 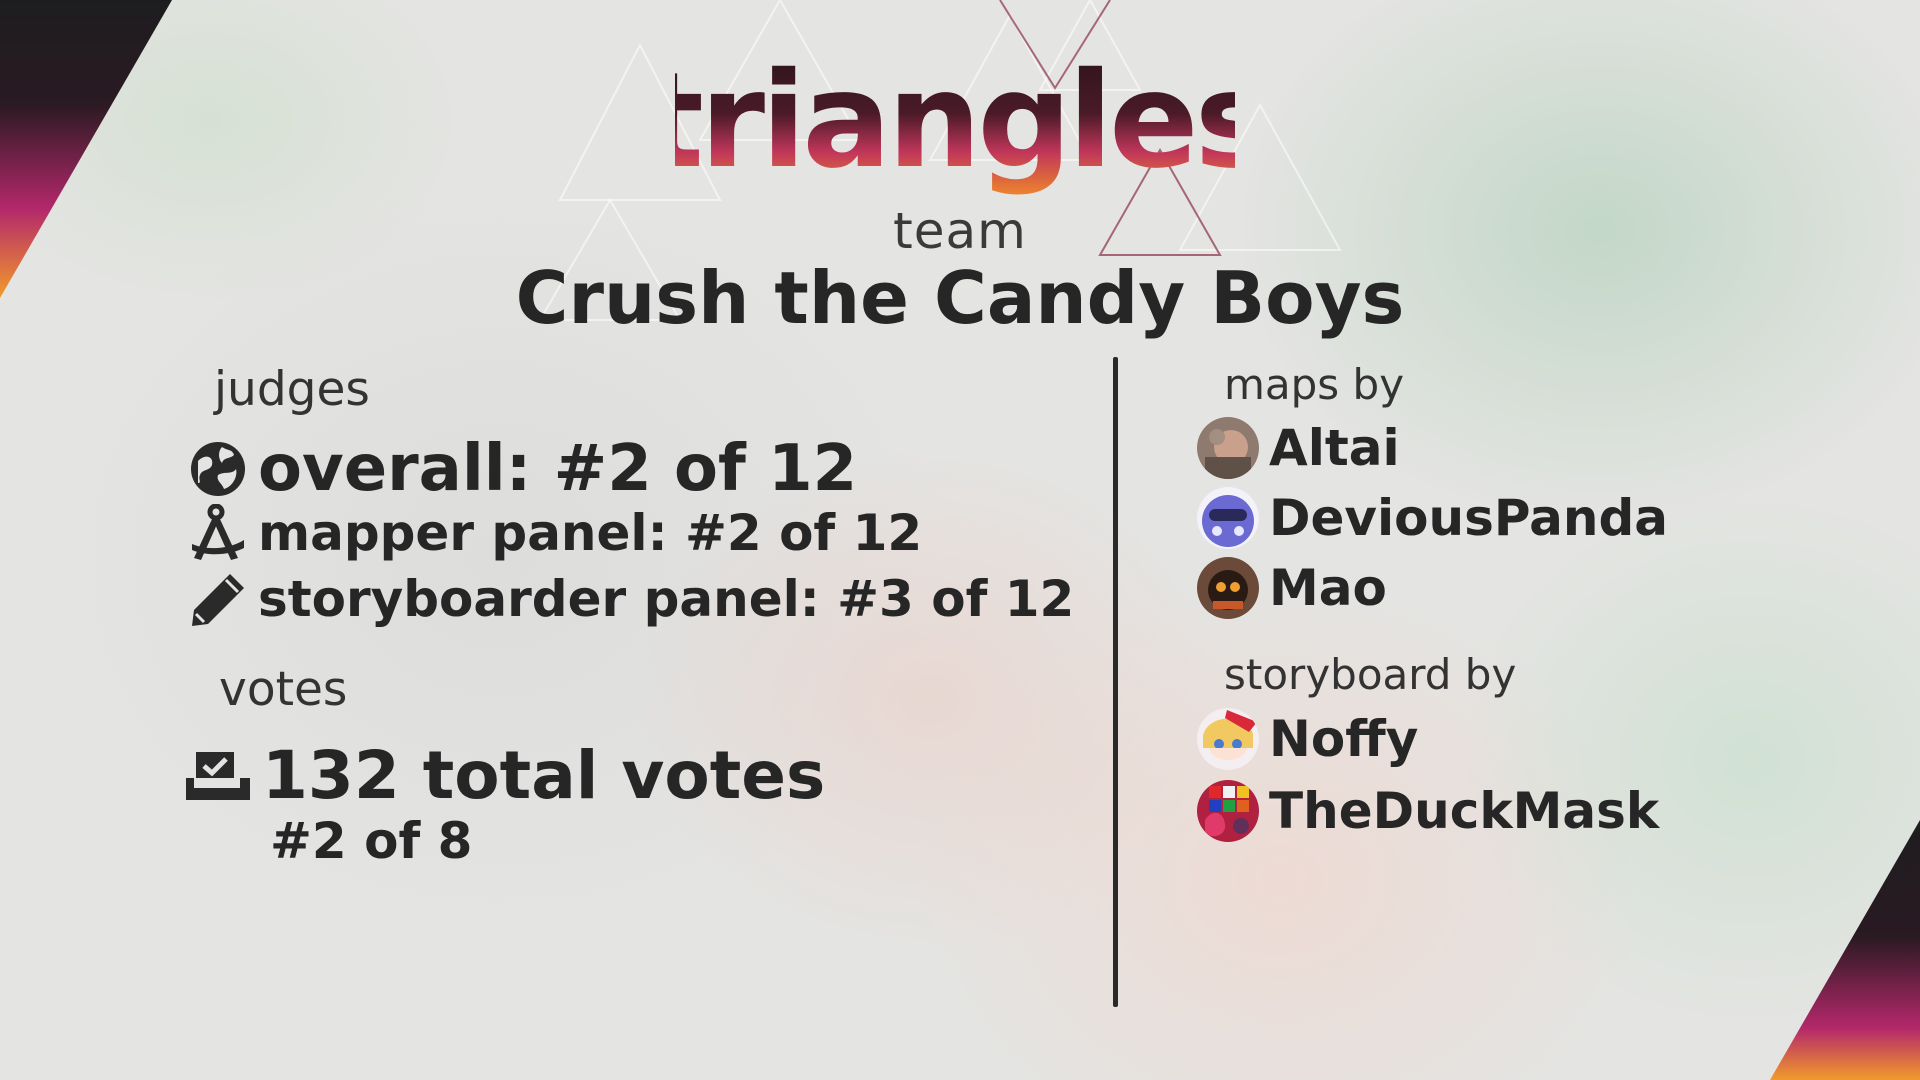 I want to click on storyboard-by-heading: storyboard by, so click(x=1370, y=674).